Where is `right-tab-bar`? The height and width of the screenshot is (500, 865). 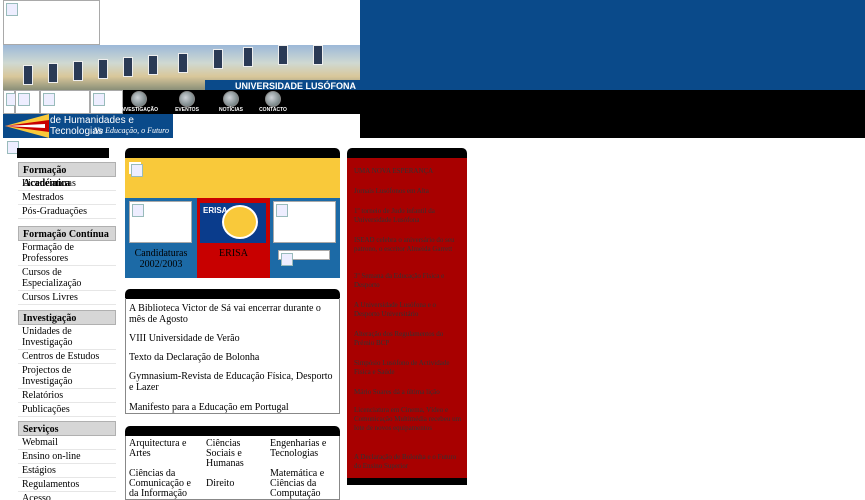 right-tab-bar is located at coordinates (407, 153).